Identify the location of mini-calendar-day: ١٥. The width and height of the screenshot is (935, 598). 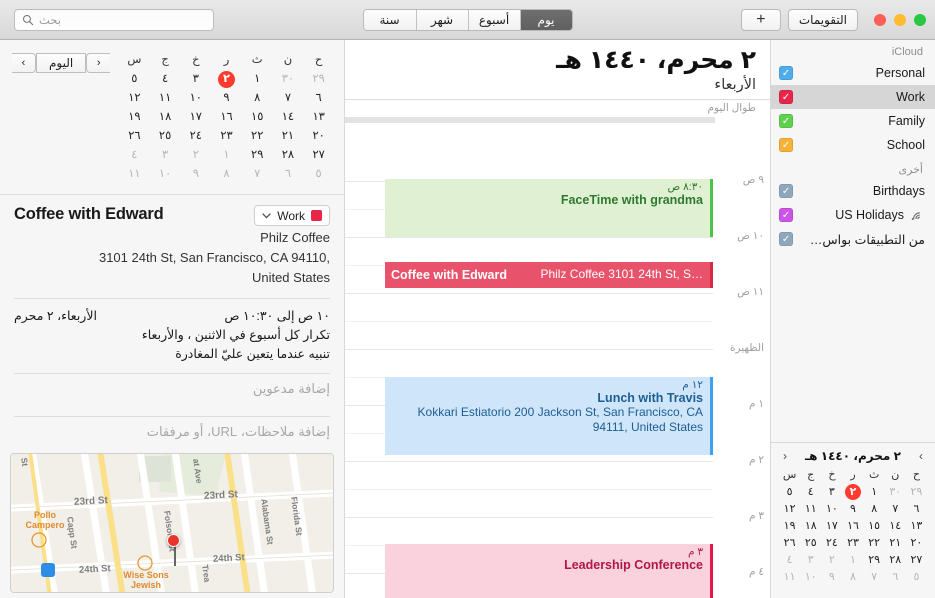
(257, 117).